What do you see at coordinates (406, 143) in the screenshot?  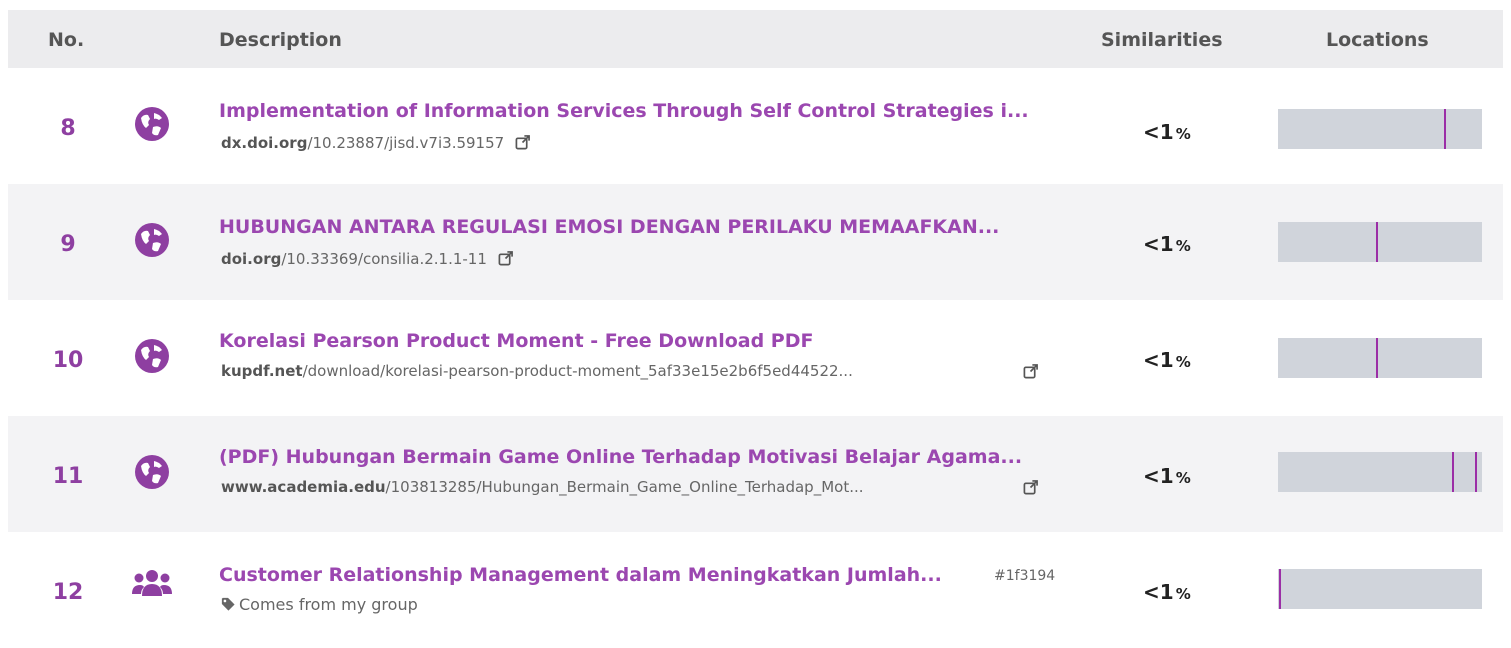 I see `url-path: /10.23887/jisd.v7i3.59157` at bounding box center [406, 143].